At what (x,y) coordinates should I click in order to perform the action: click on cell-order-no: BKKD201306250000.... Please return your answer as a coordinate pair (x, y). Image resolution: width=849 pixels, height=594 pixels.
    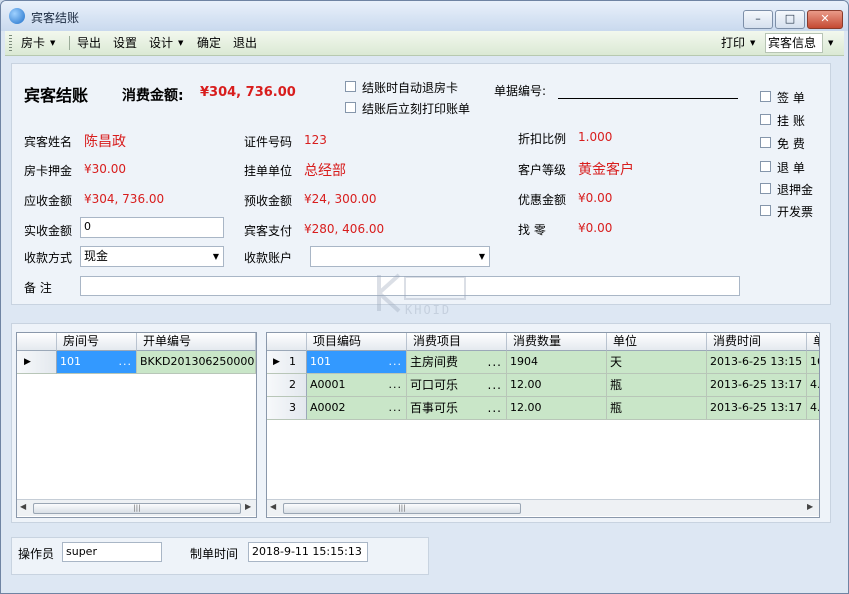
    Looking at the image, I should click on (196, 362).